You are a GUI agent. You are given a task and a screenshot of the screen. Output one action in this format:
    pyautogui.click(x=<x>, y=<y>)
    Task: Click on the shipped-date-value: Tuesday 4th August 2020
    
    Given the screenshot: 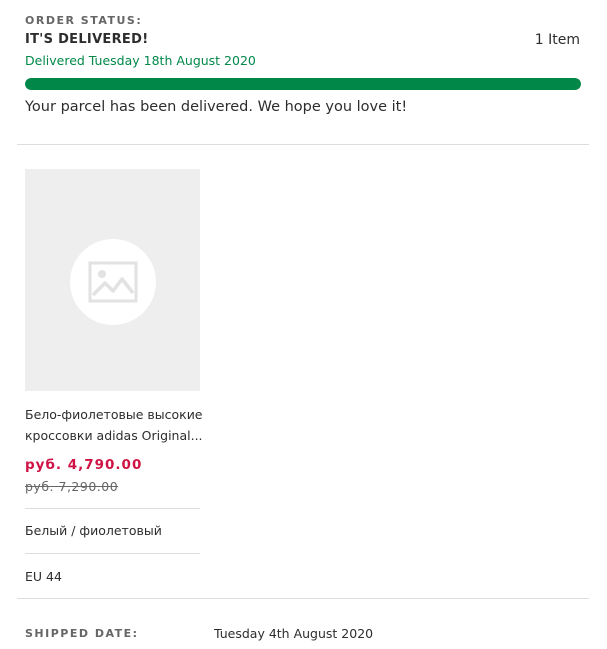 What is the action you would take?
    pyautogui.click(x=294, y=633)
    